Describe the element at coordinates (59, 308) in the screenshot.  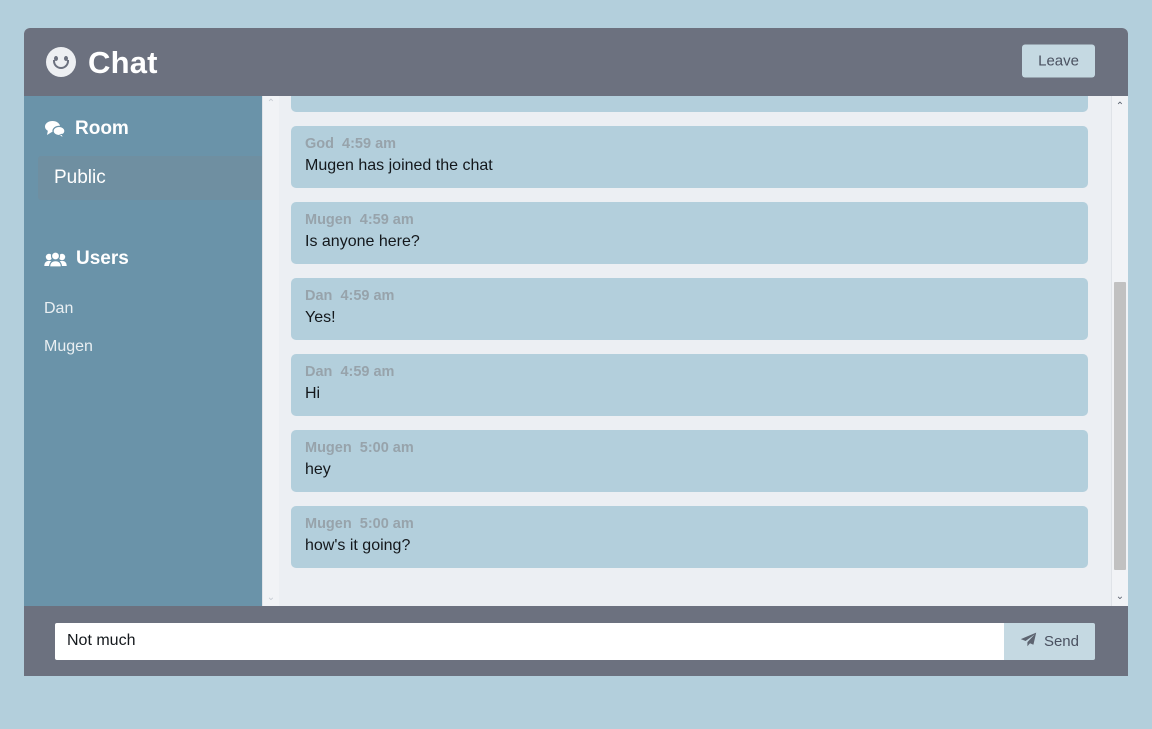
I see `user-name: Dan` at that location.